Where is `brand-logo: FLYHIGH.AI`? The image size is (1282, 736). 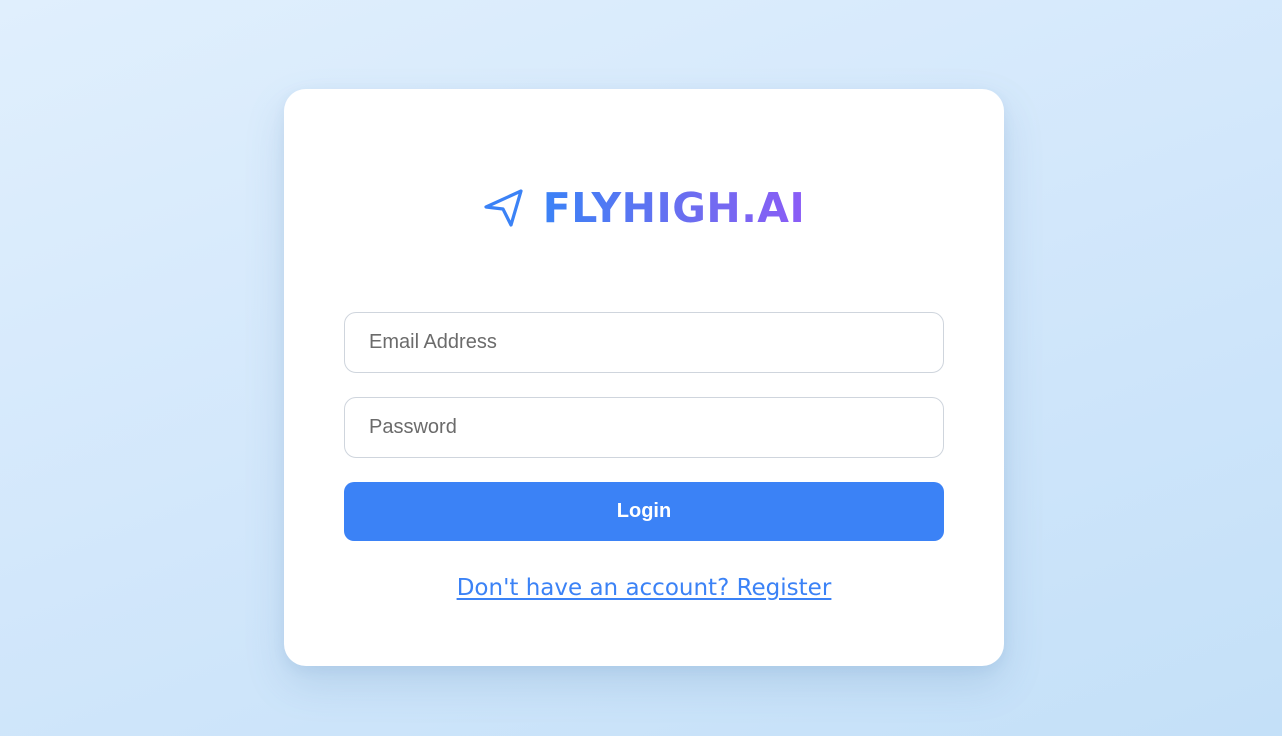
brand-logo: FLYHIGH.AI is located at coordinates (644, 208).